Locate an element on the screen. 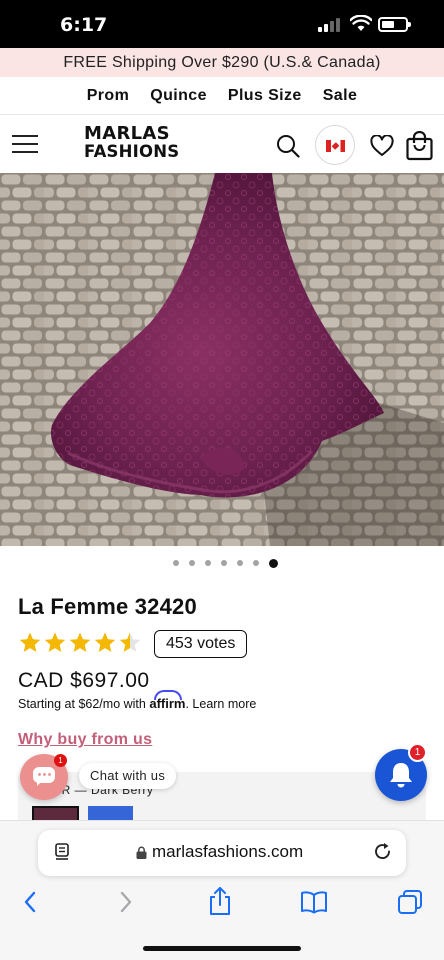 This screenshot has height=960, width=444. share-icon is located at coordinates (220, 901).